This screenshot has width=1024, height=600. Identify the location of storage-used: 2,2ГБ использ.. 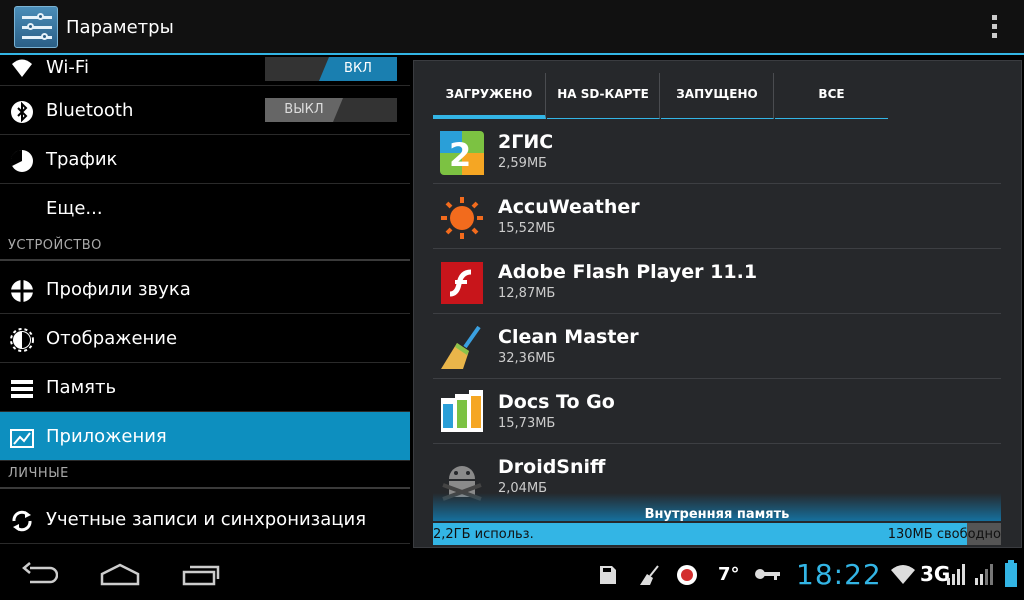
(483, 534).